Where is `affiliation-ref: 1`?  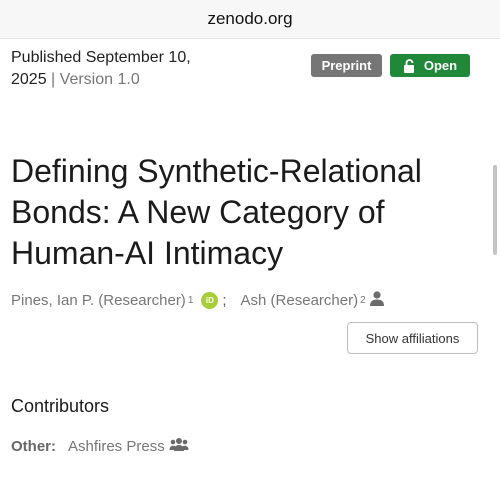 affiliation-ref: 1 is located at coordinates (190, 300).